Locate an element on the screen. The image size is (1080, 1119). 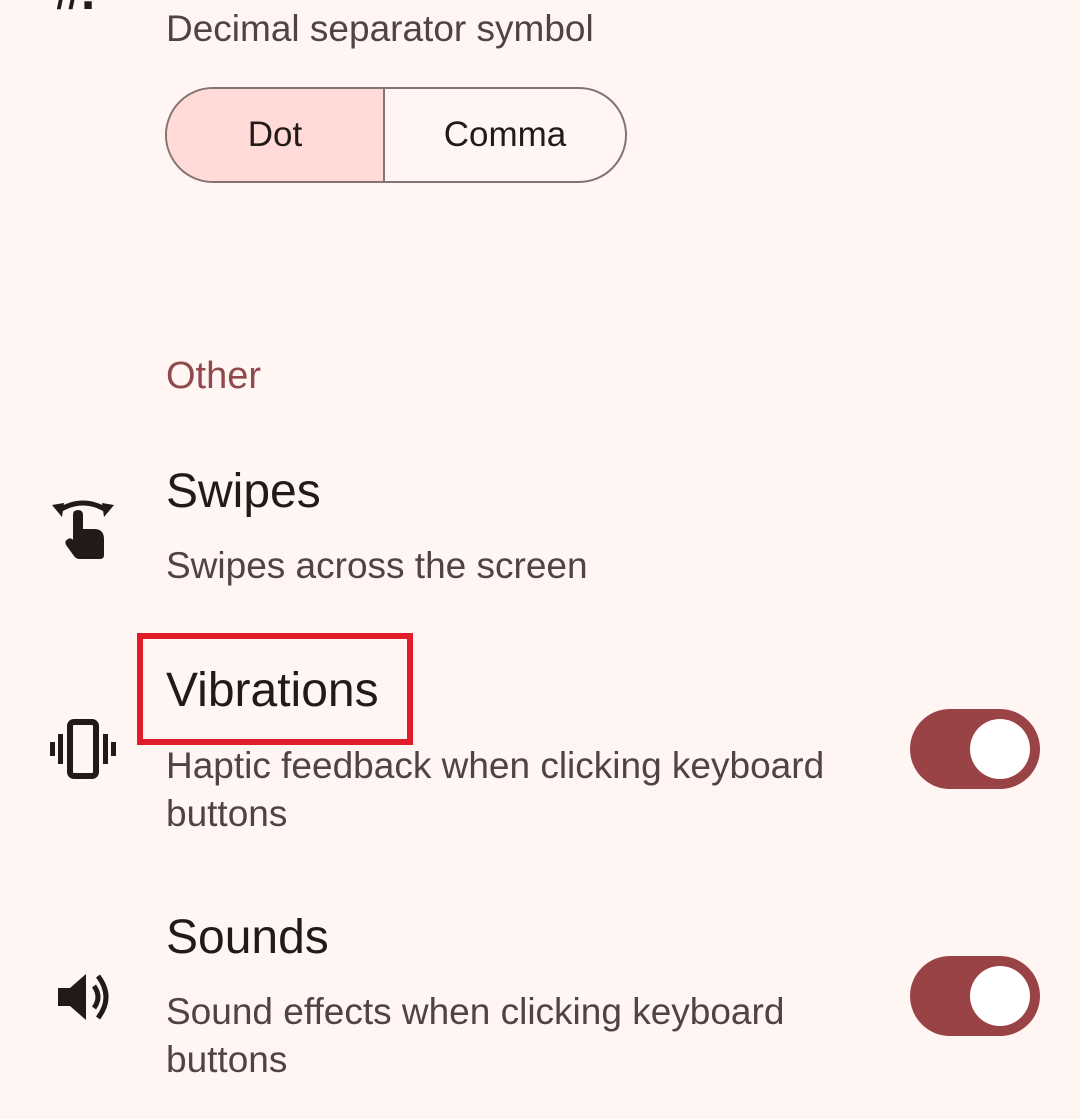
swipe-gesture-icon is located at coordinates (83, 529).